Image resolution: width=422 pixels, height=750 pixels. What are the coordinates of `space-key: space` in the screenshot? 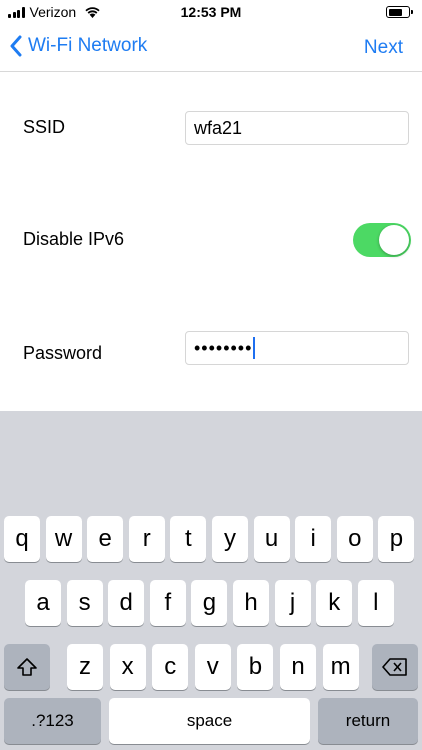 It's located at (209, 721).